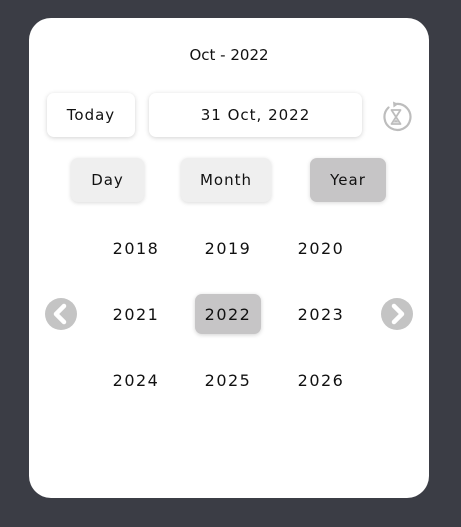 The width and height of the screenshot is (461, 527). What do you see at coordinates (321, 248) in the screenshot?
I see `year-cell: 2020` at bounding box center [321, 248].